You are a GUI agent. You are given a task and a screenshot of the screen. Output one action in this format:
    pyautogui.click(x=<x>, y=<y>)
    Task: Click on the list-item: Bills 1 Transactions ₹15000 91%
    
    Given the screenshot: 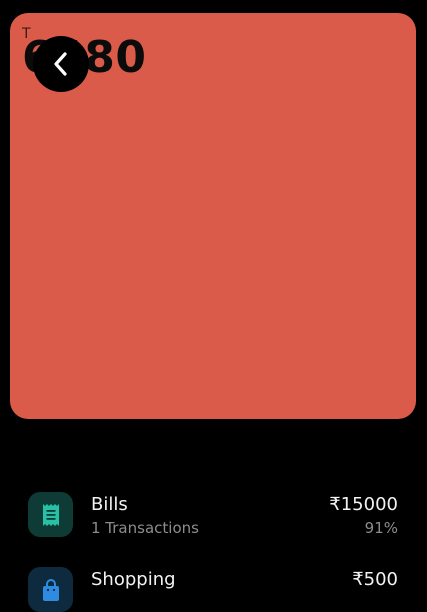 What is the action you would take?
    pyautogui.click(x=213, y=508)
    